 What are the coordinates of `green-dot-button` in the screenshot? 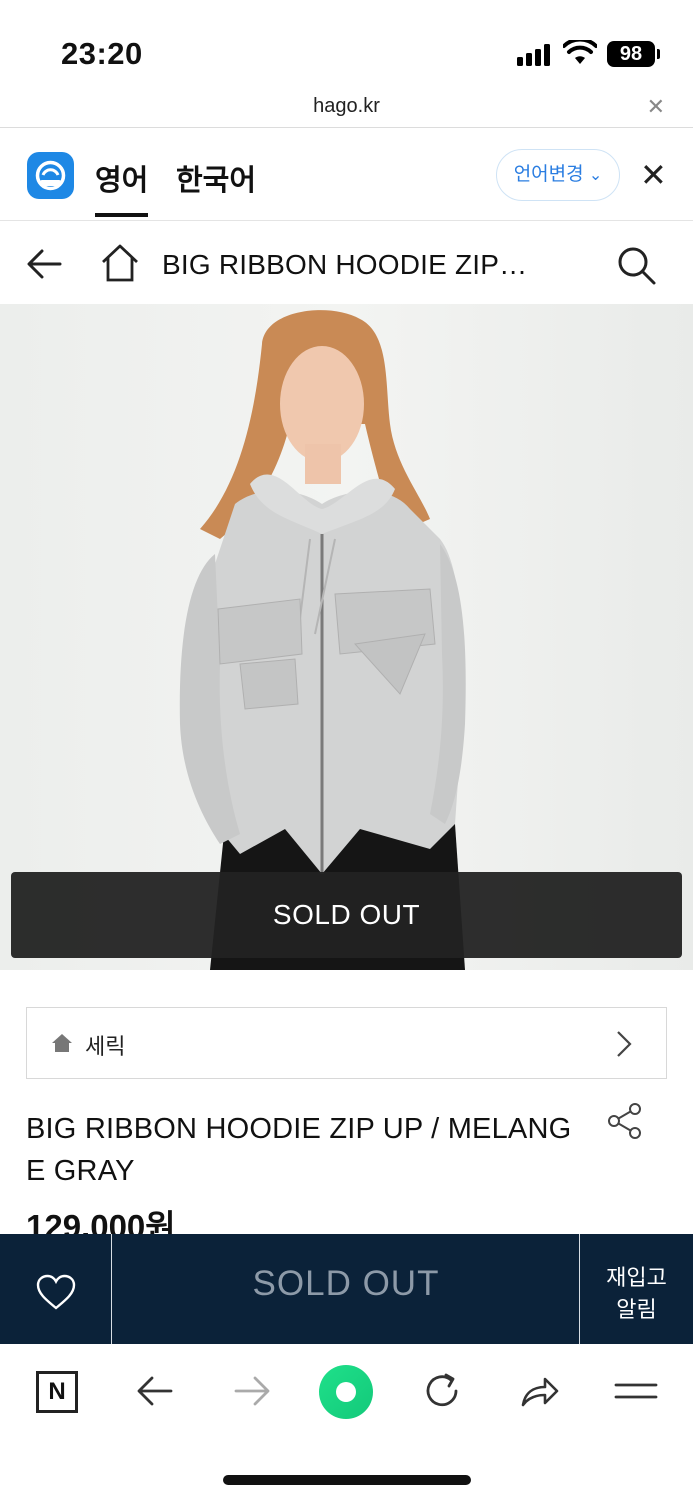 It's located at (346, 1392).